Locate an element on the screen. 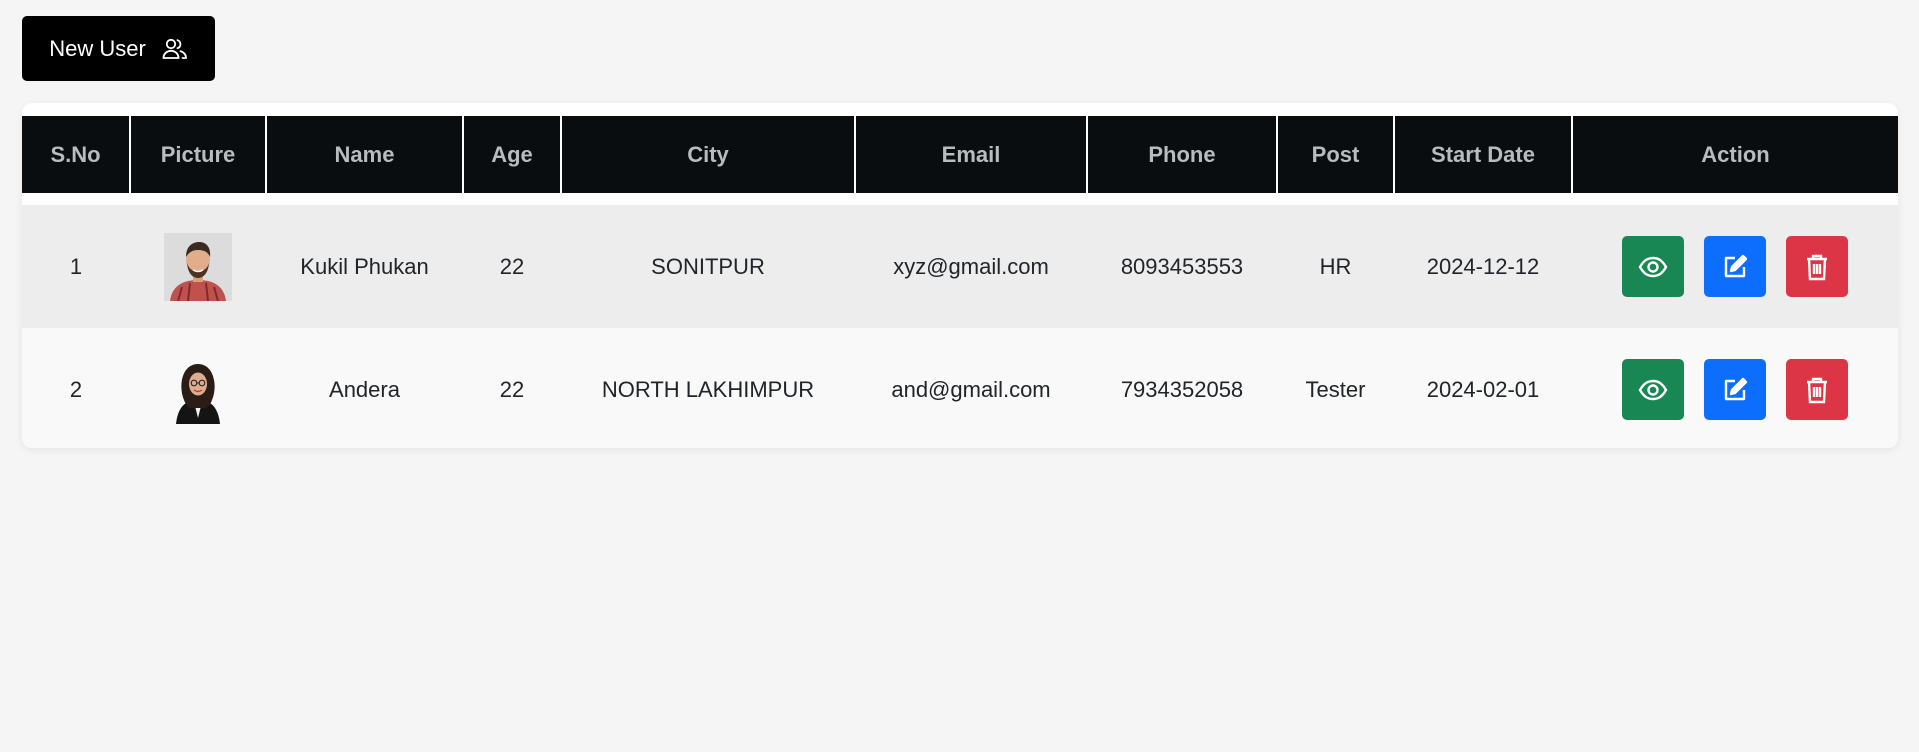 The image size is (1919, 752). cell-post: HR is located at coordinates (1335, 266).